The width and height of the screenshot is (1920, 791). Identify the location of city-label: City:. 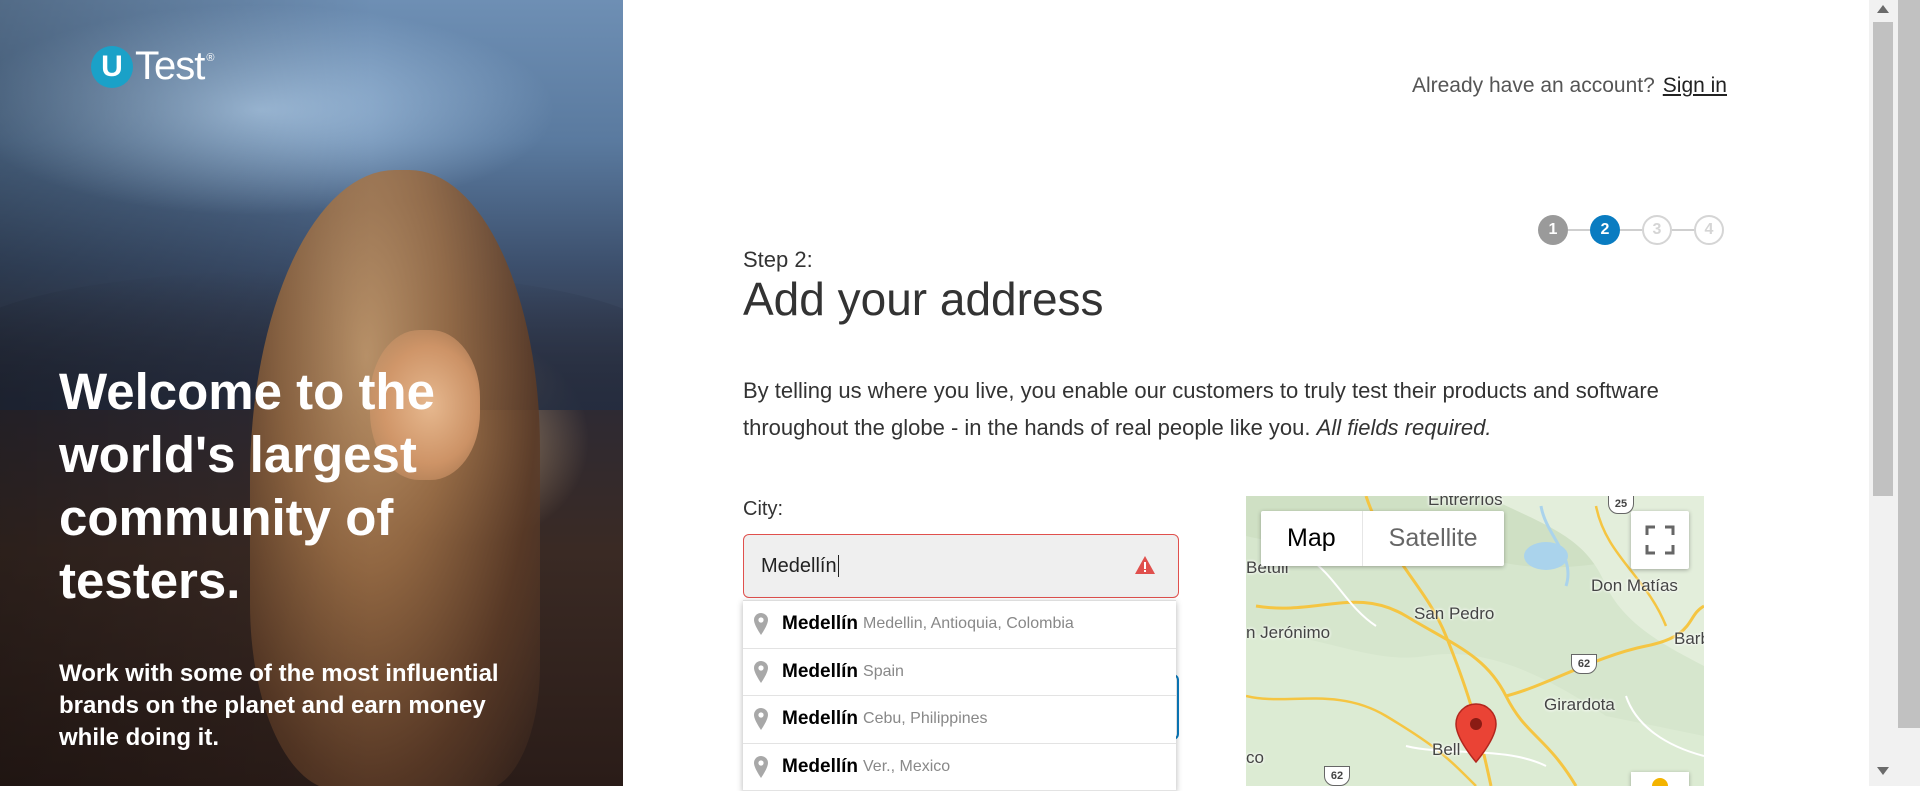
(763, 509).